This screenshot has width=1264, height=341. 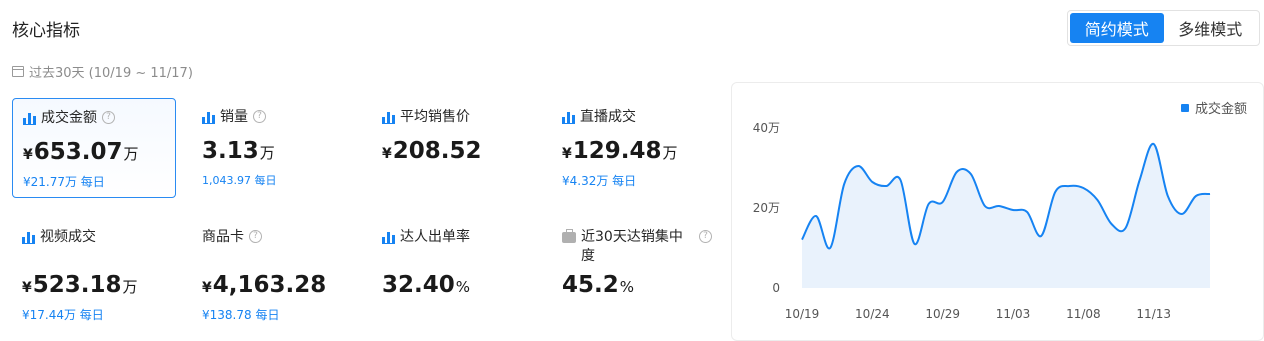 What do you see at coordinates (111, 73) in the screenshot?
I see `date-range-label: 过去30天 (10/19 ~ 11/17)` at bounding box center [111, 73].